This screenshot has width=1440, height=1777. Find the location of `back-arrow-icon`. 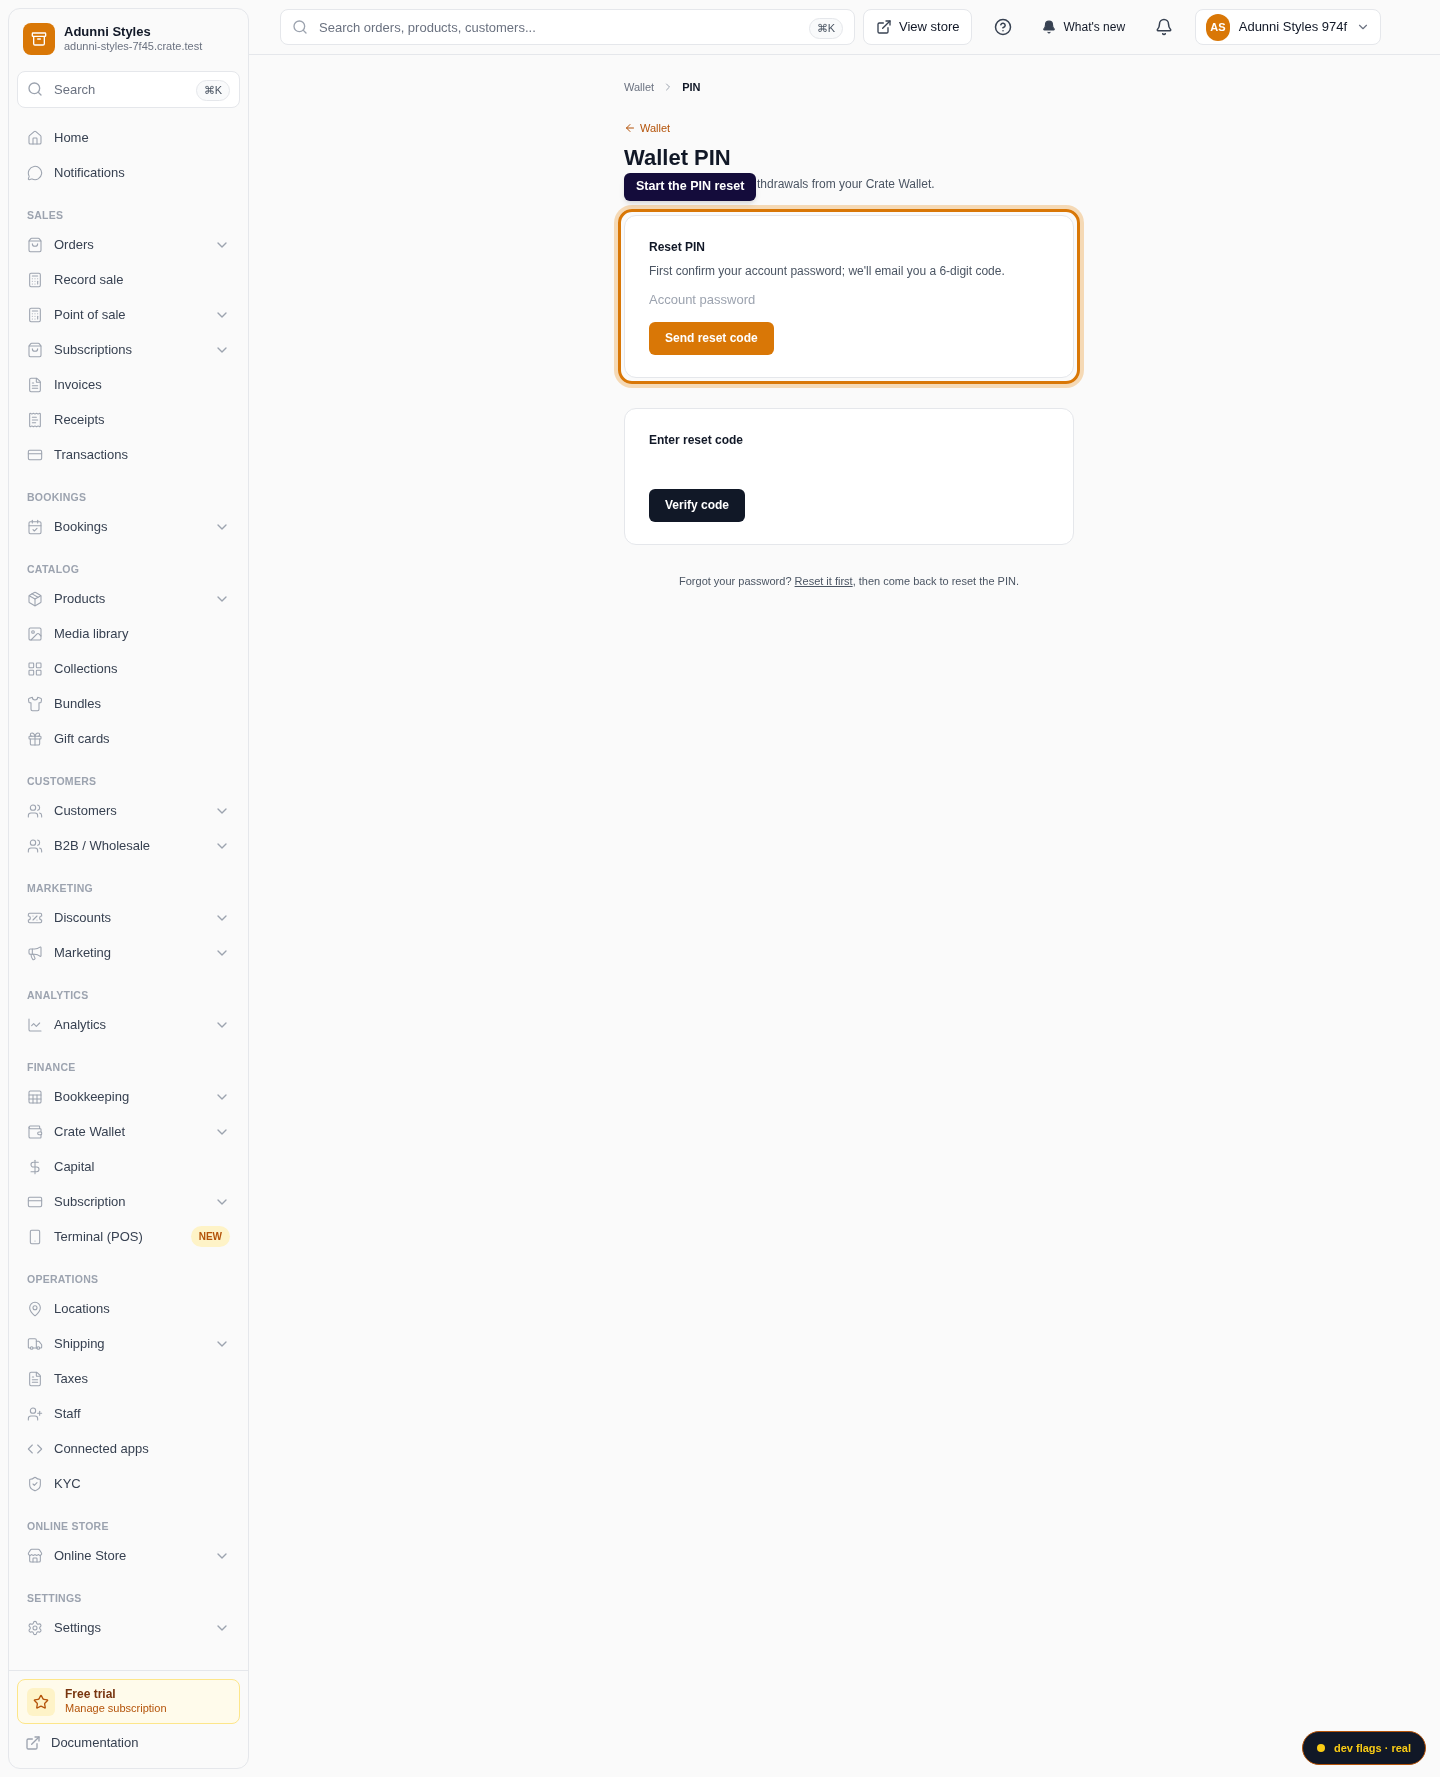

back-arrow-icon is located at coordinates (630, 127).